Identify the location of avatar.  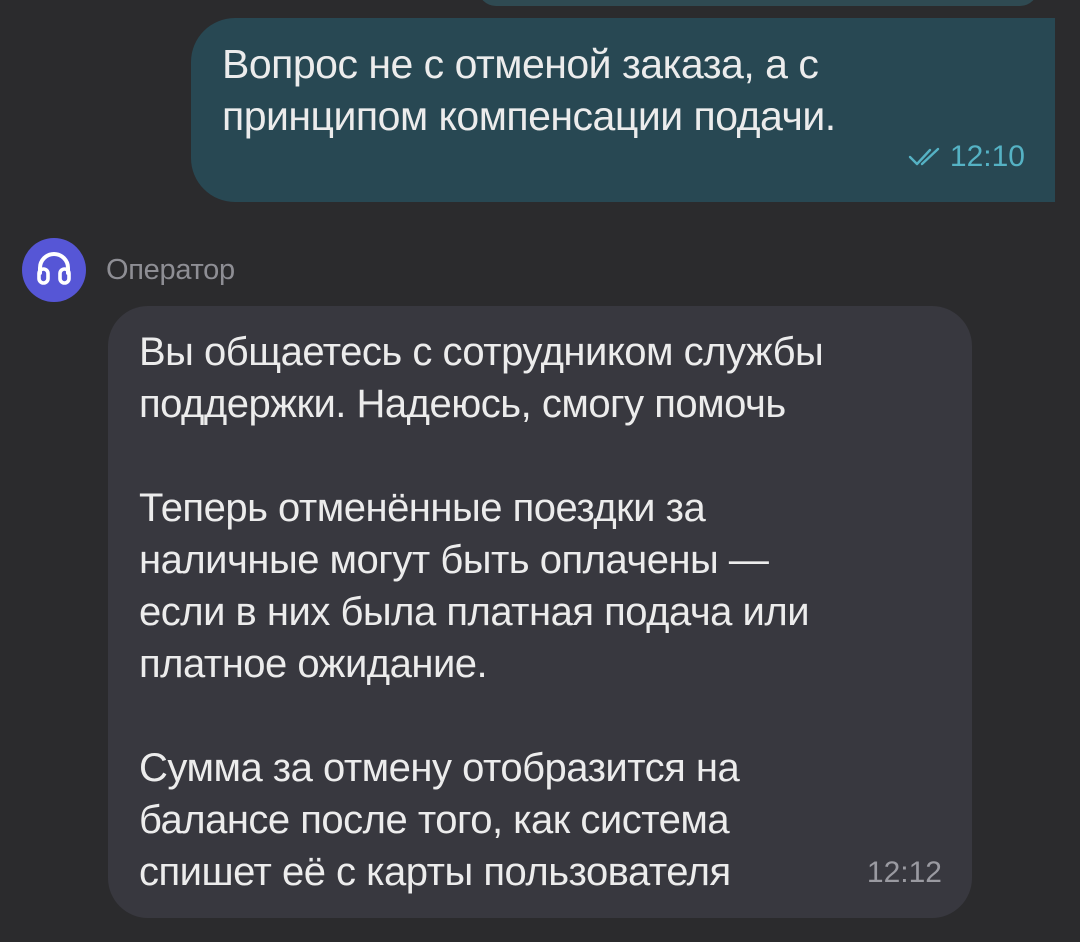
(54, 270).